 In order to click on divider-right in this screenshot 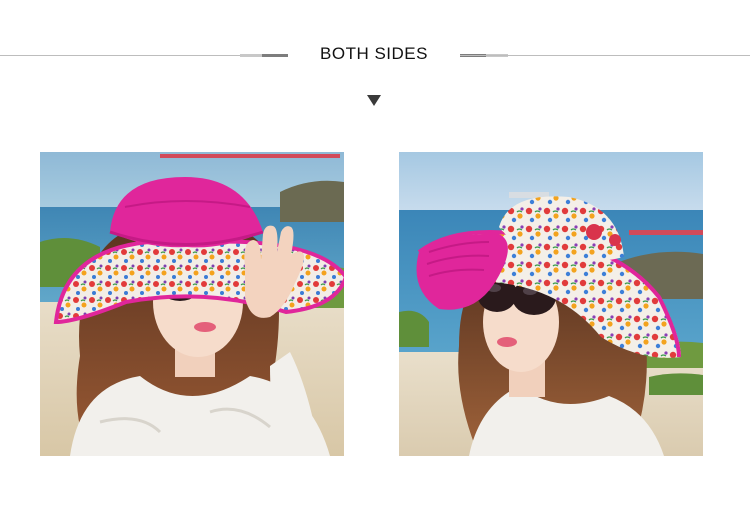, I will do `click(605, 55)`.